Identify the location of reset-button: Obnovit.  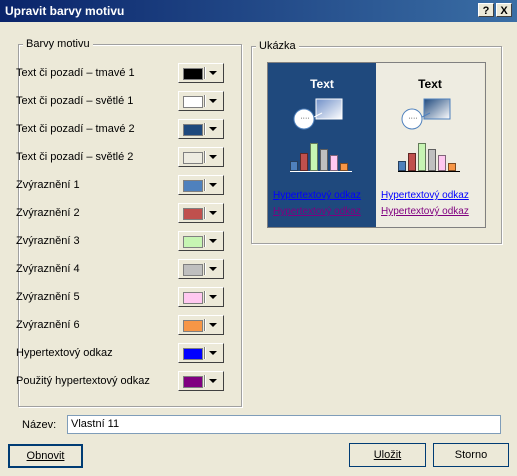
(45, 456).